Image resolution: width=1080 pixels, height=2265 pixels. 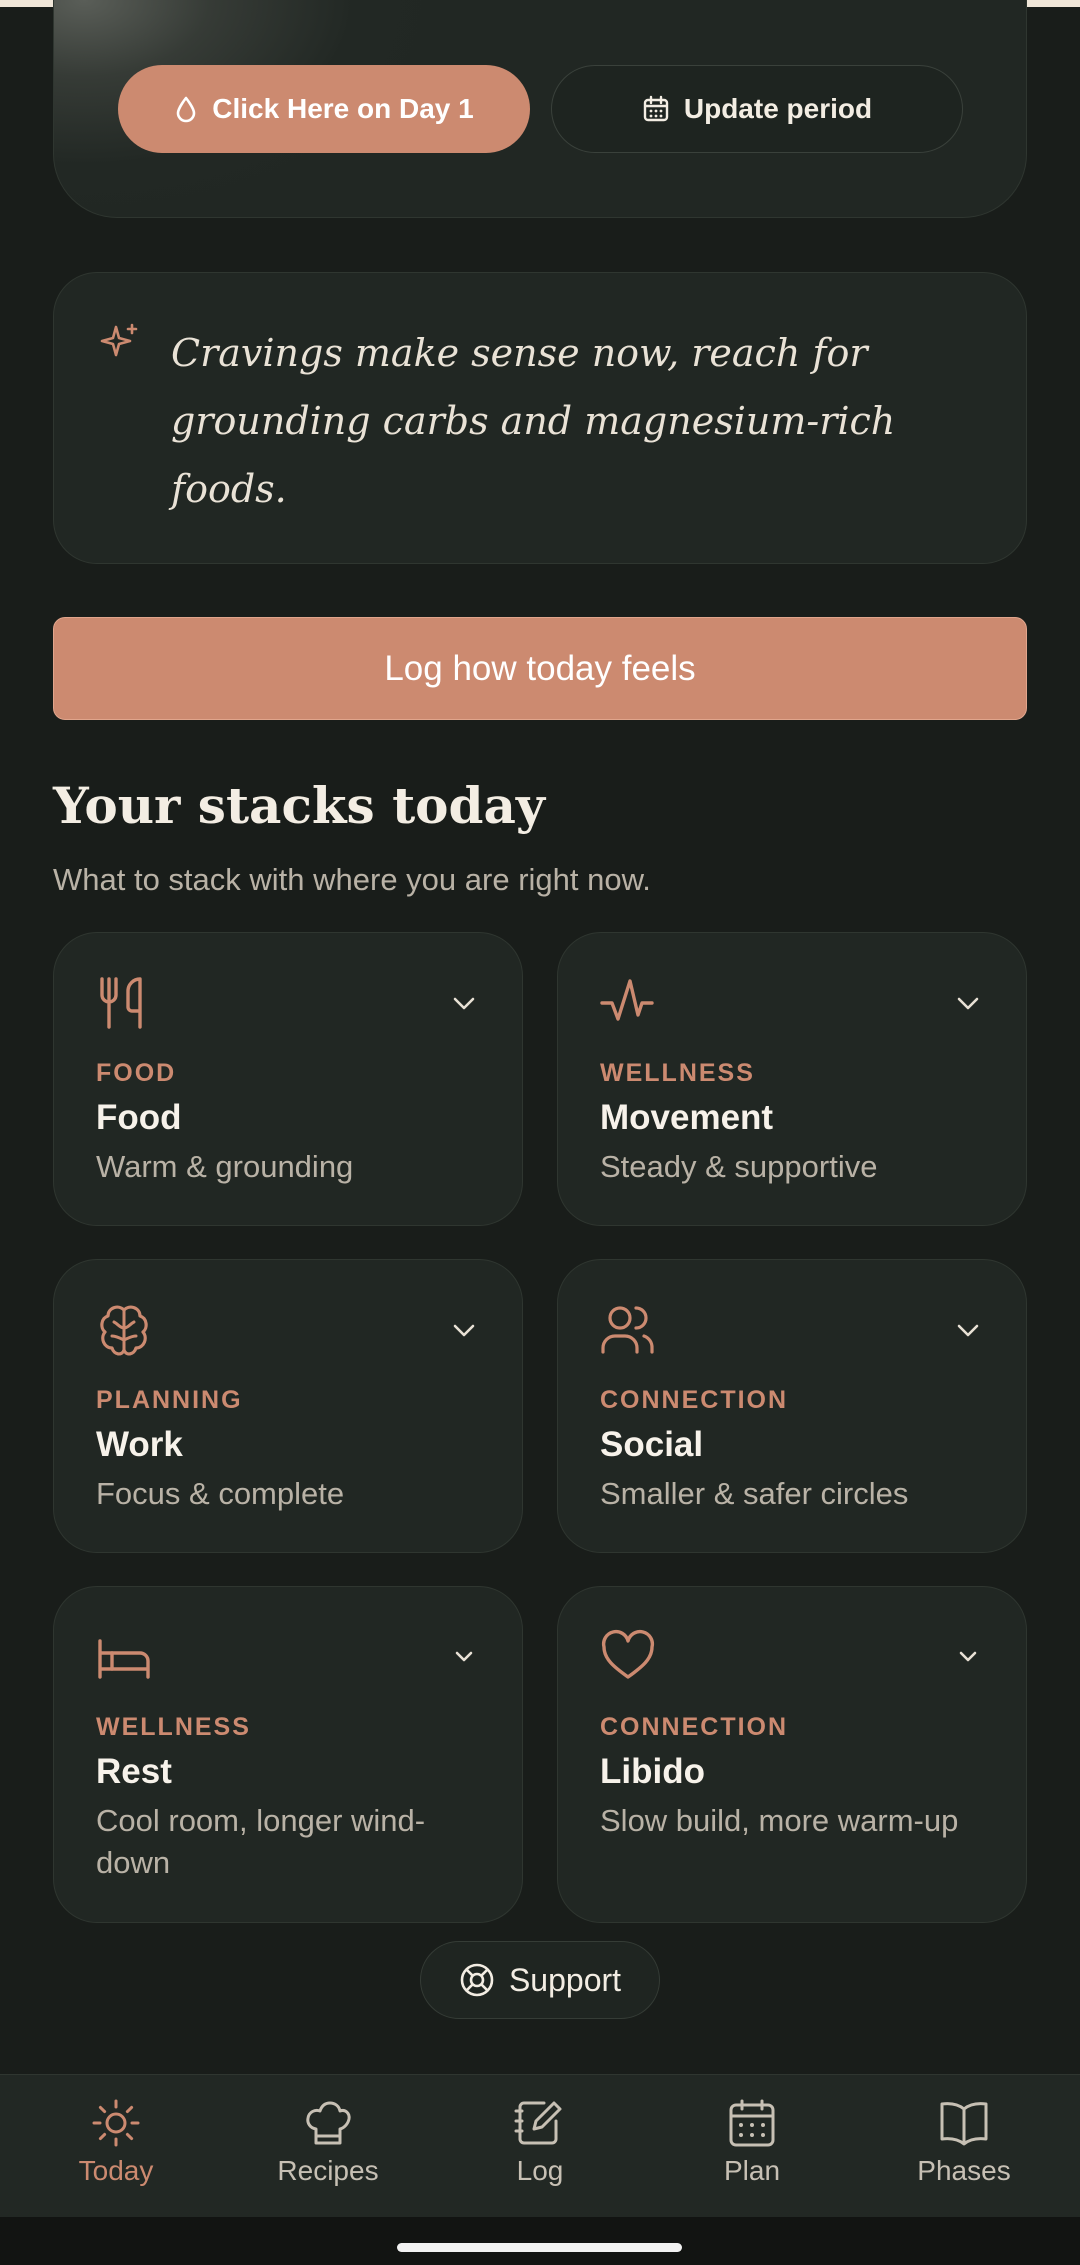 I want to click on stack-card-desc: Cool room, longer wind-down, so click(x=261, y=1841).